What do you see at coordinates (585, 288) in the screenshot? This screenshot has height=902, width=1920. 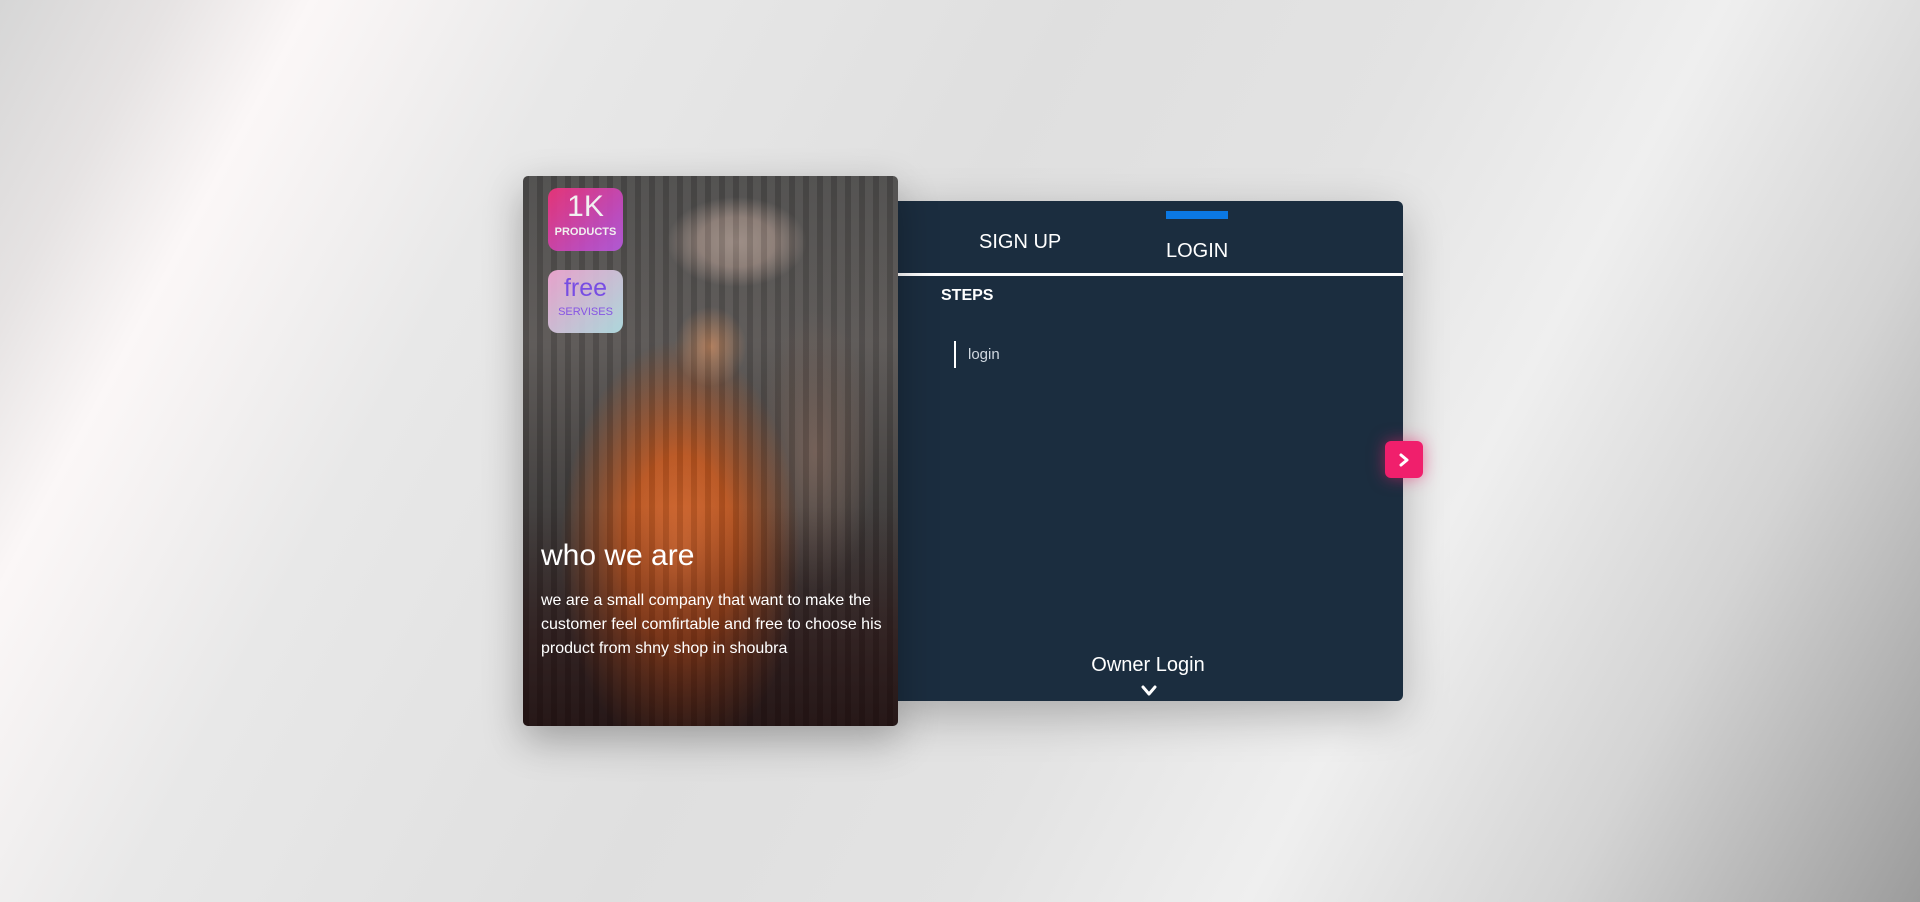 I see `services-stat-value: free` at bounding box center [585, 288].